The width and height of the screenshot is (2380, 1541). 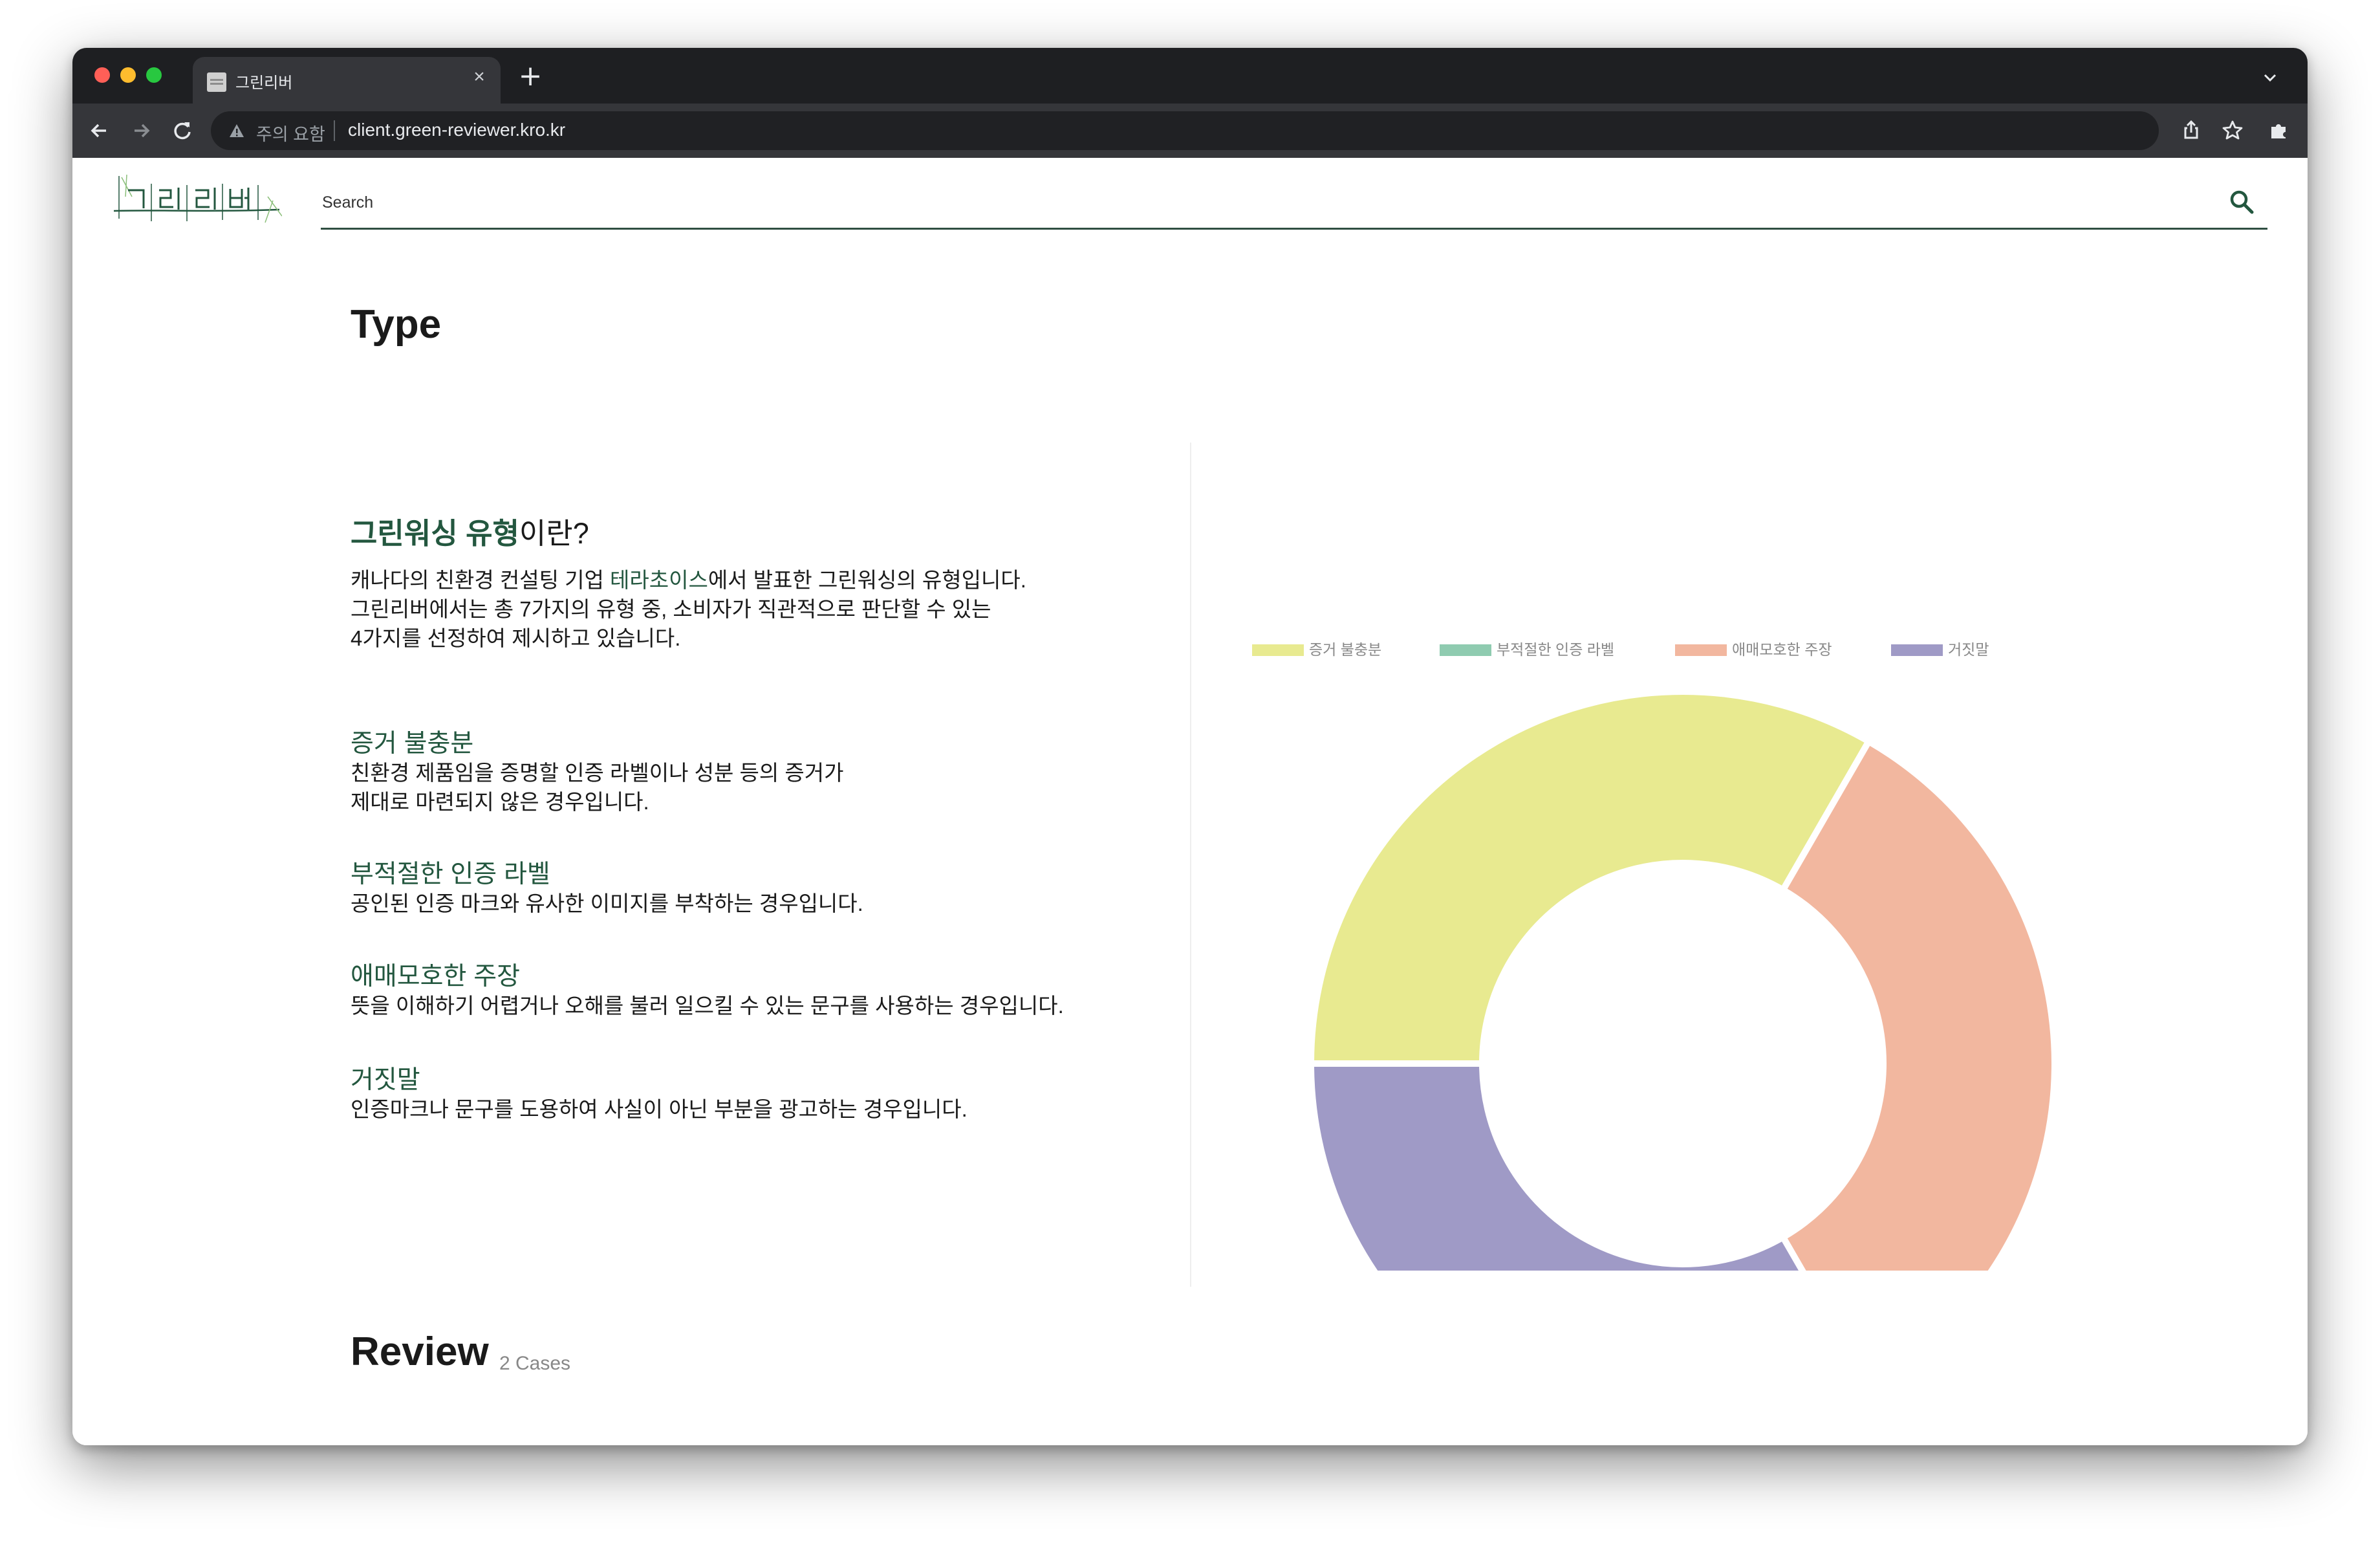 I want to click on legend-item: 애매모호한 주장, so click(x=1753, y=649).